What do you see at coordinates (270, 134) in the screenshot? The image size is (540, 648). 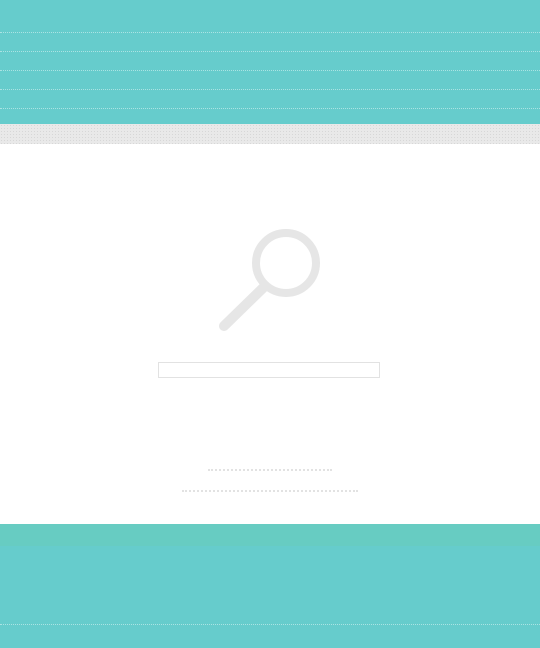 I see `sub-header-strip` at bounding box center [270, 134].